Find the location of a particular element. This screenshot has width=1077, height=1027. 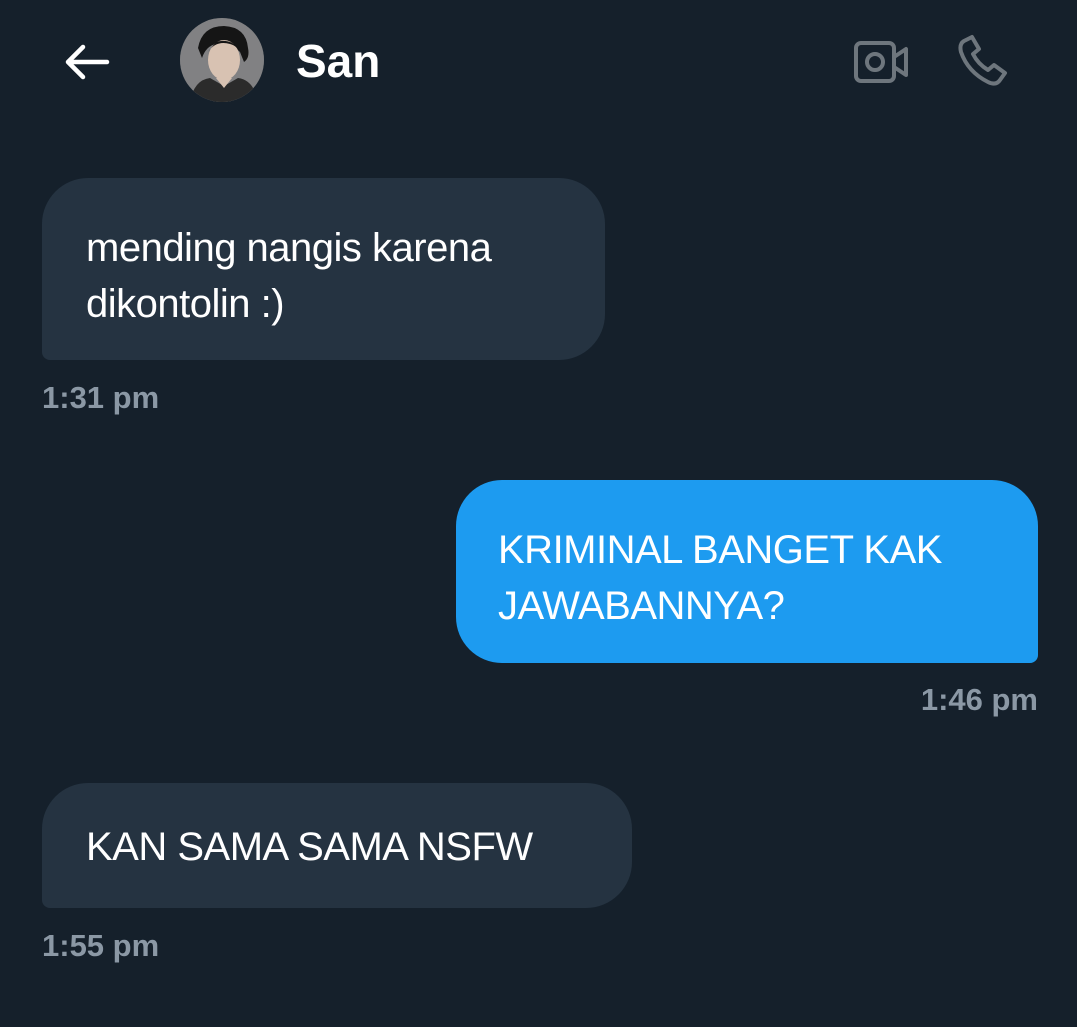

message-bubble-received: KAN SAMA SAMA NSFW is located at coordinates (337, 845).